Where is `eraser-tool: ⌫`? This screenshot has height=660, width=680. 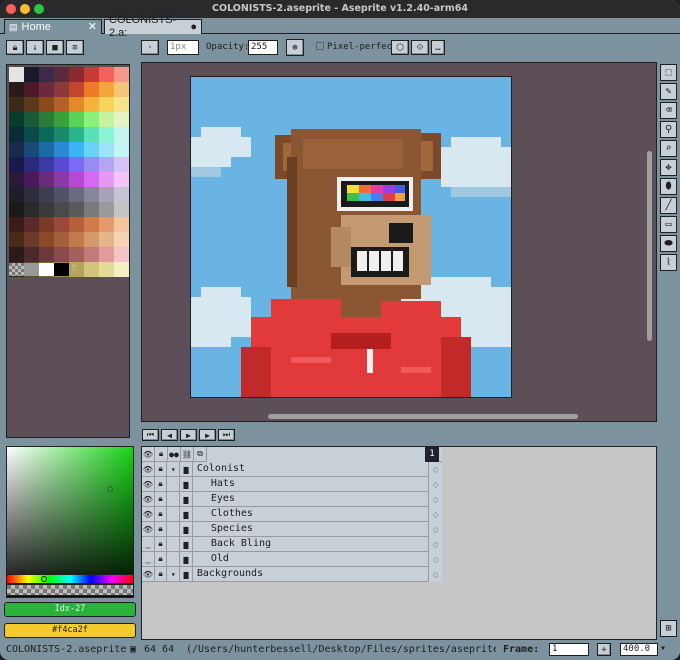 eraser-tool: ⌫ is located at coordinates (668, 110).